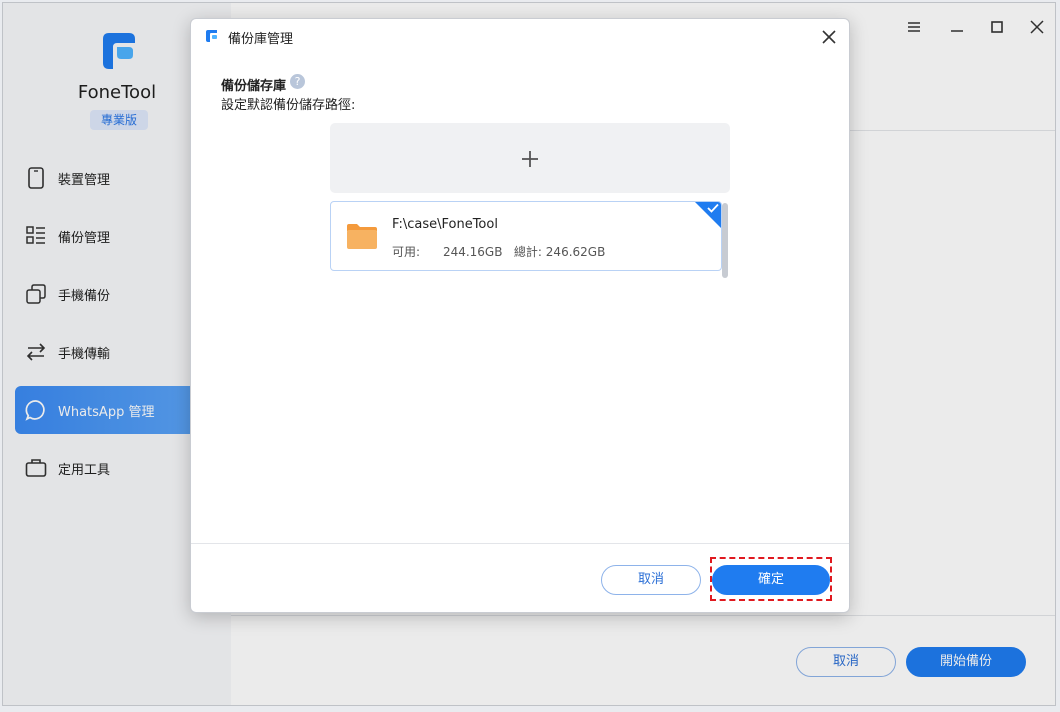 This screenshot has width=1060, height=712. Describe the element at coordinates (520, 543) in the screenshot. I see `dialog-footer-divider` at that location.